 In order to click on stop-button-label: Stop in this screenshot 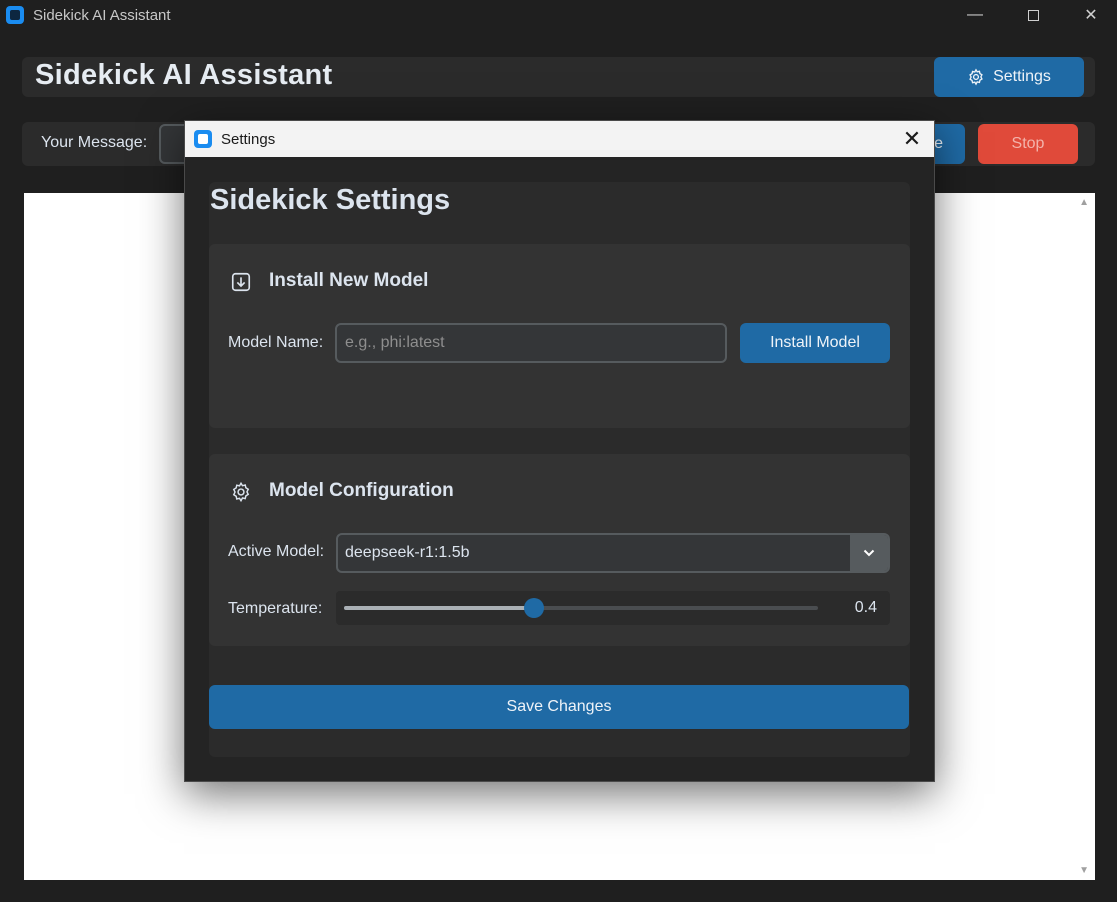, I will do `click(1028, 143)`.